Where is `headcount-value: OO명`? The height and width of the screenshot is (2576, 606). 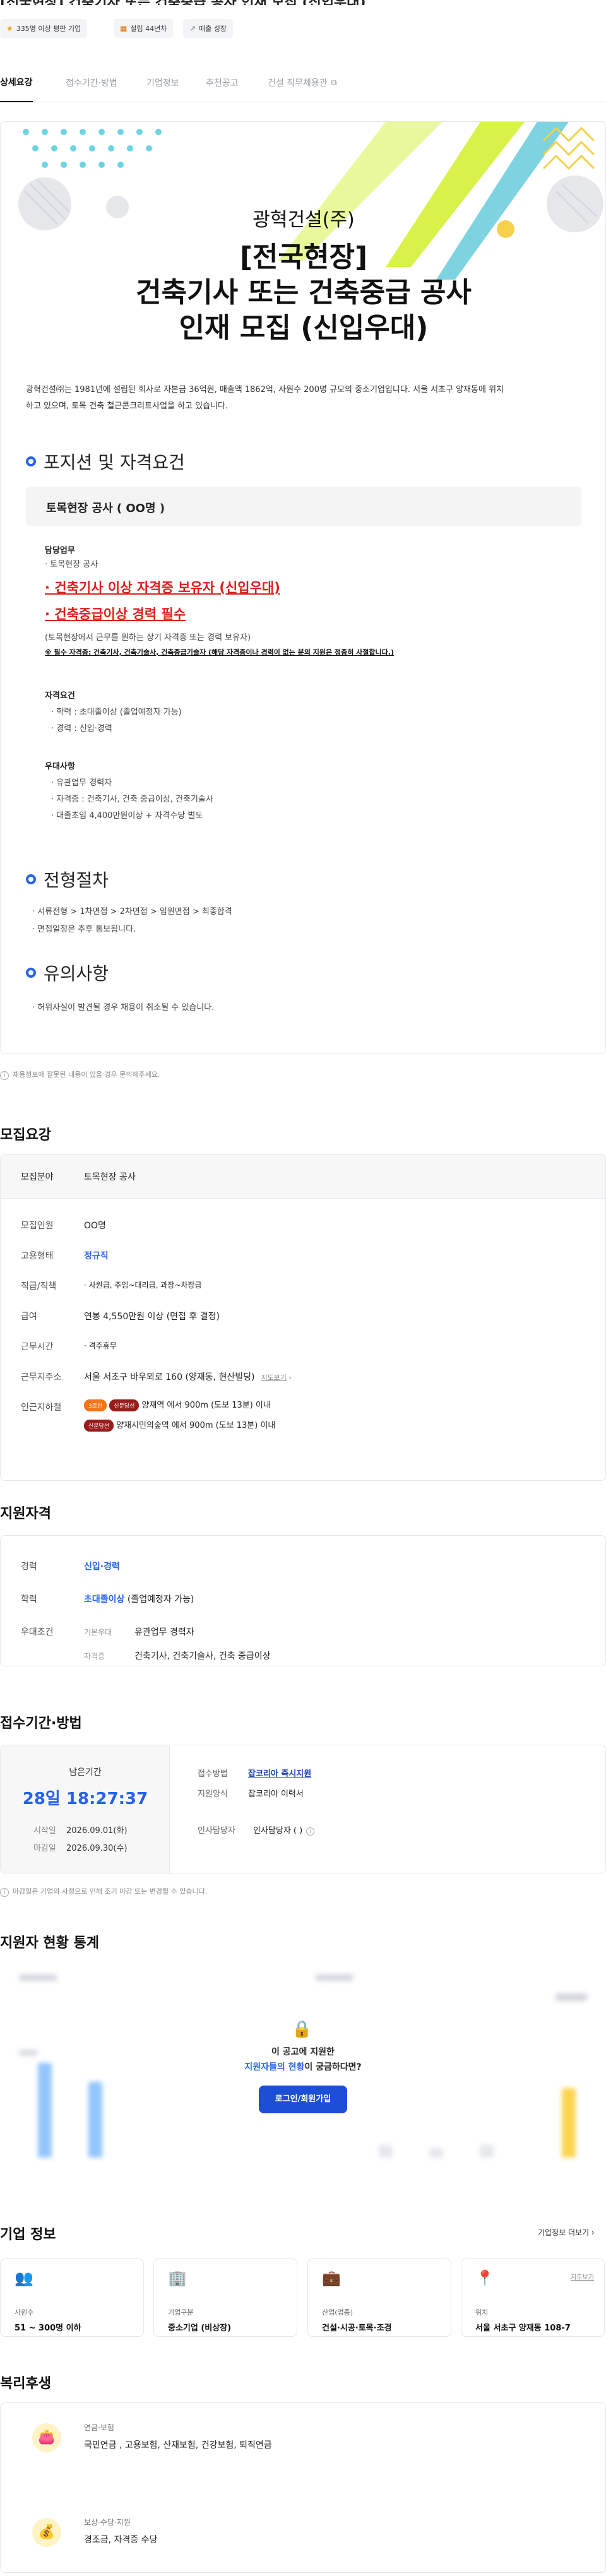
headcount-value: OO명 is located at coordinates (95, 1226).